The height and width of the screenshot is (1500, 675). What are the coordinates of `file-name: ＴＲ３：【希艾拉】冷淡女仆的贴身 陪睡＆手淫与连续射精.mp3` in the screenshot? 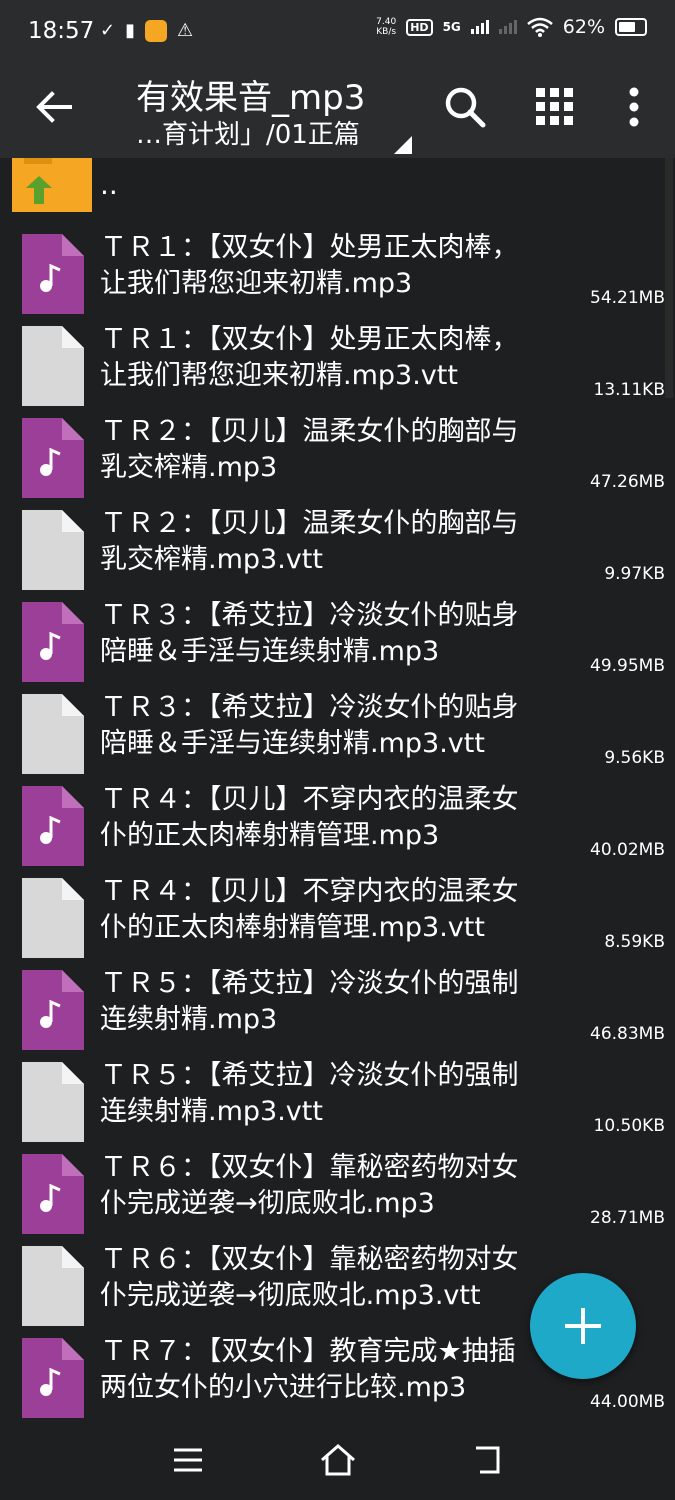 It's located at (309, 633).